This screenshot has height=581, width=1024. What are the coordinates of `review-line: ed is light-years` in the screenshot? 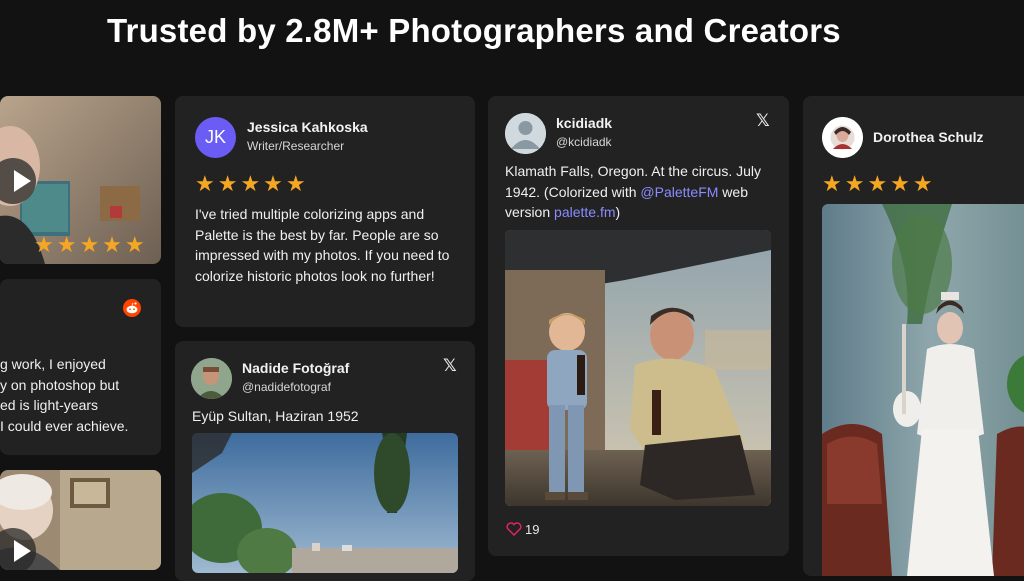 It's located at (49, 405).